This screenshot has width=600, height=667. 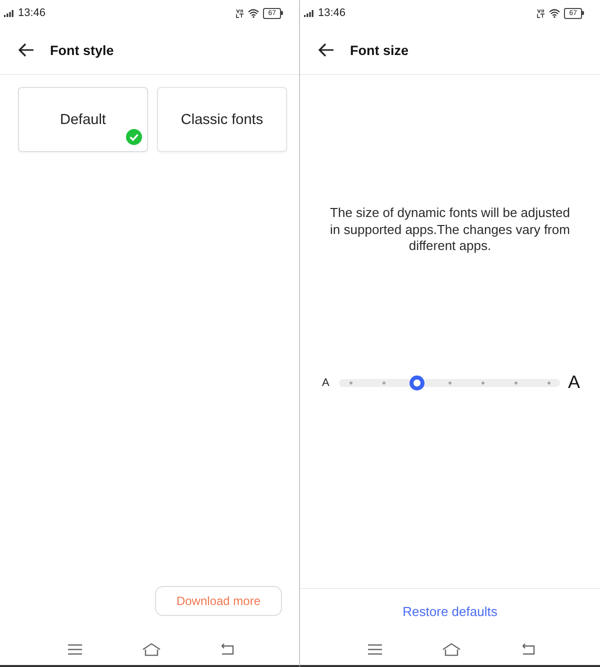 I want to click on font-option-card: Default, so click(x=83, y=119).